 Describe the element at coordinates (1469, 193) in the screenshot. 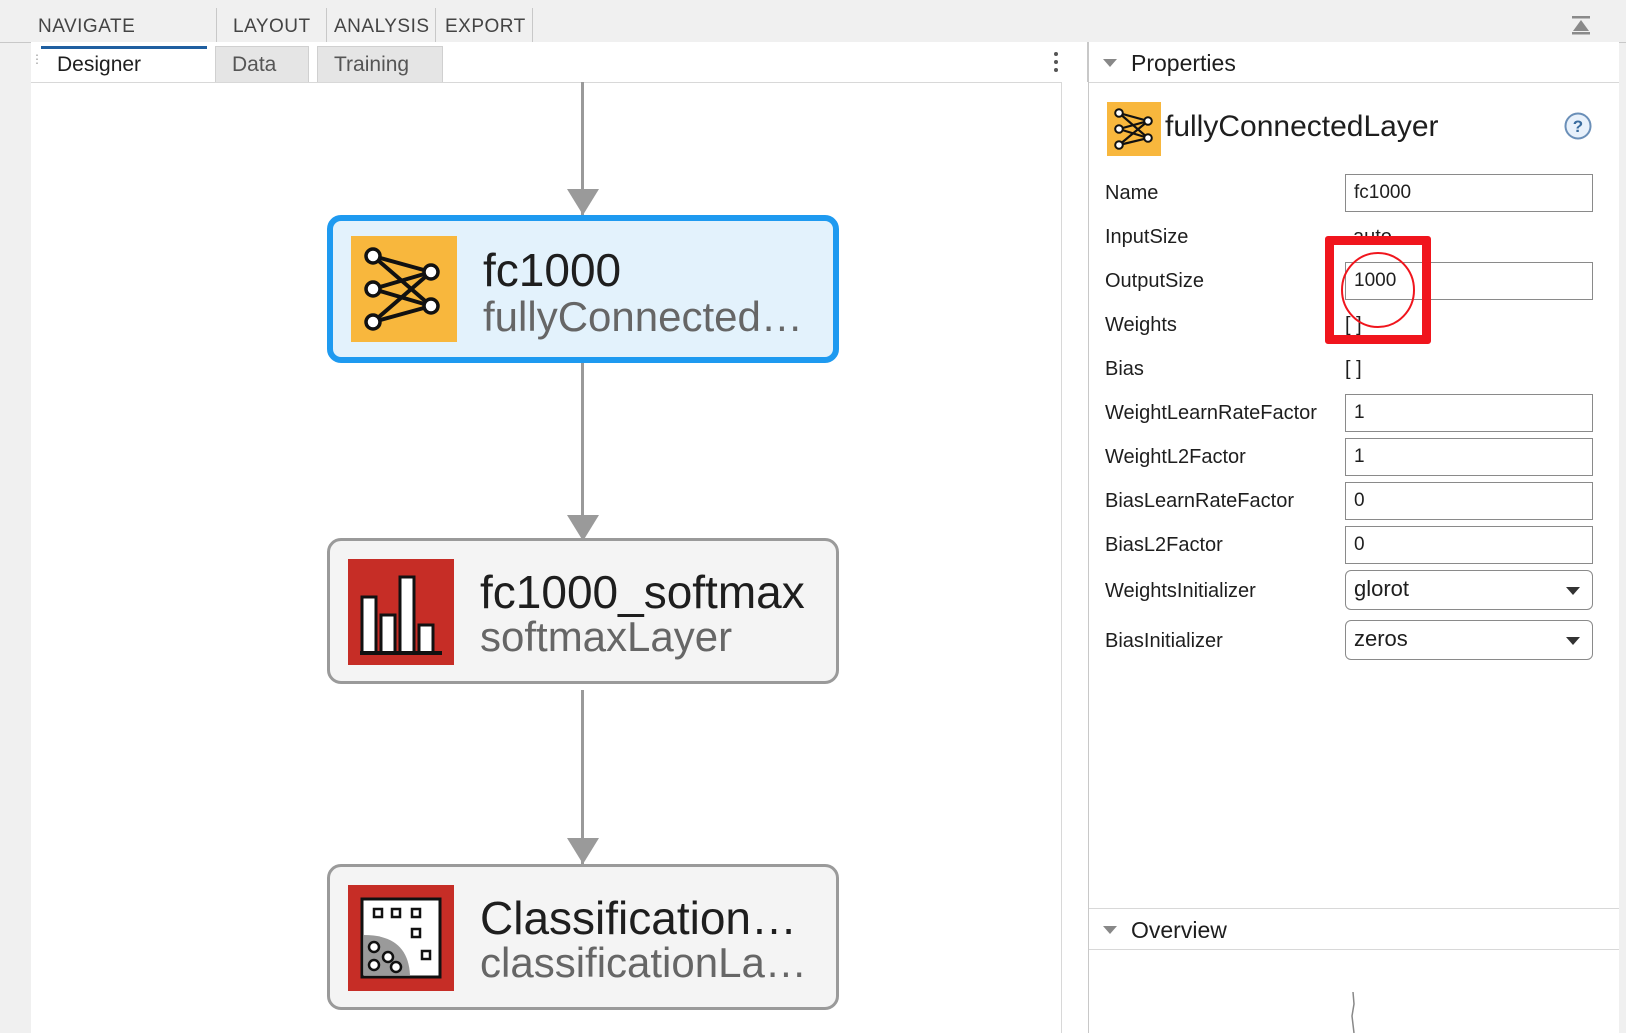

I see `name-field: fc1000` at that location.